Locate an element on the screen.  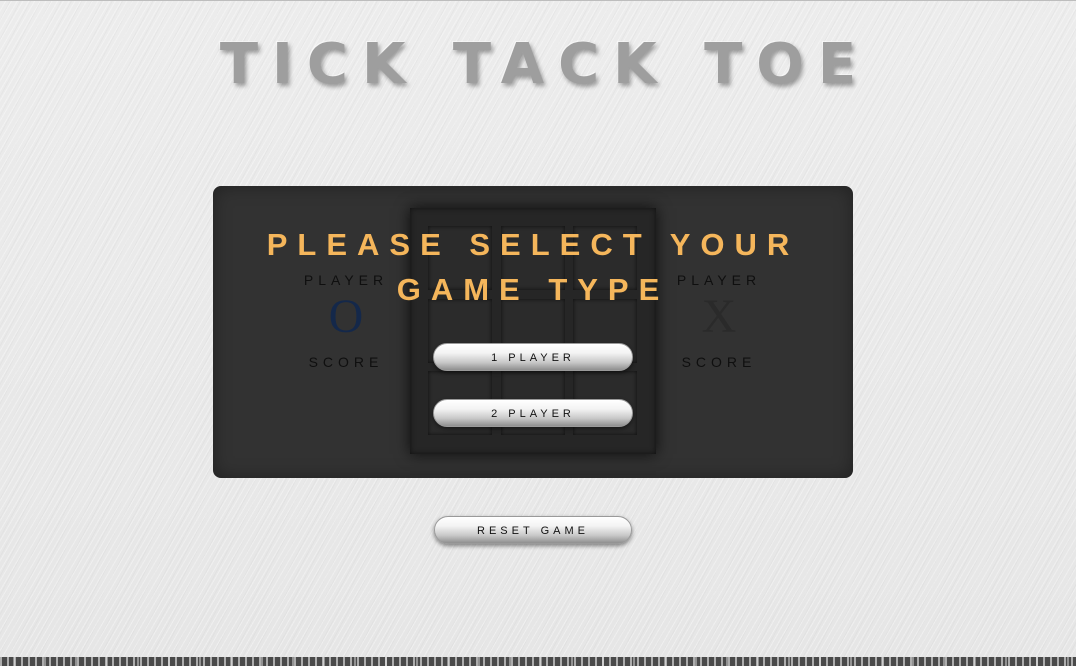
game-title: TICK TACK TOE is located at coordinates (545, 64).